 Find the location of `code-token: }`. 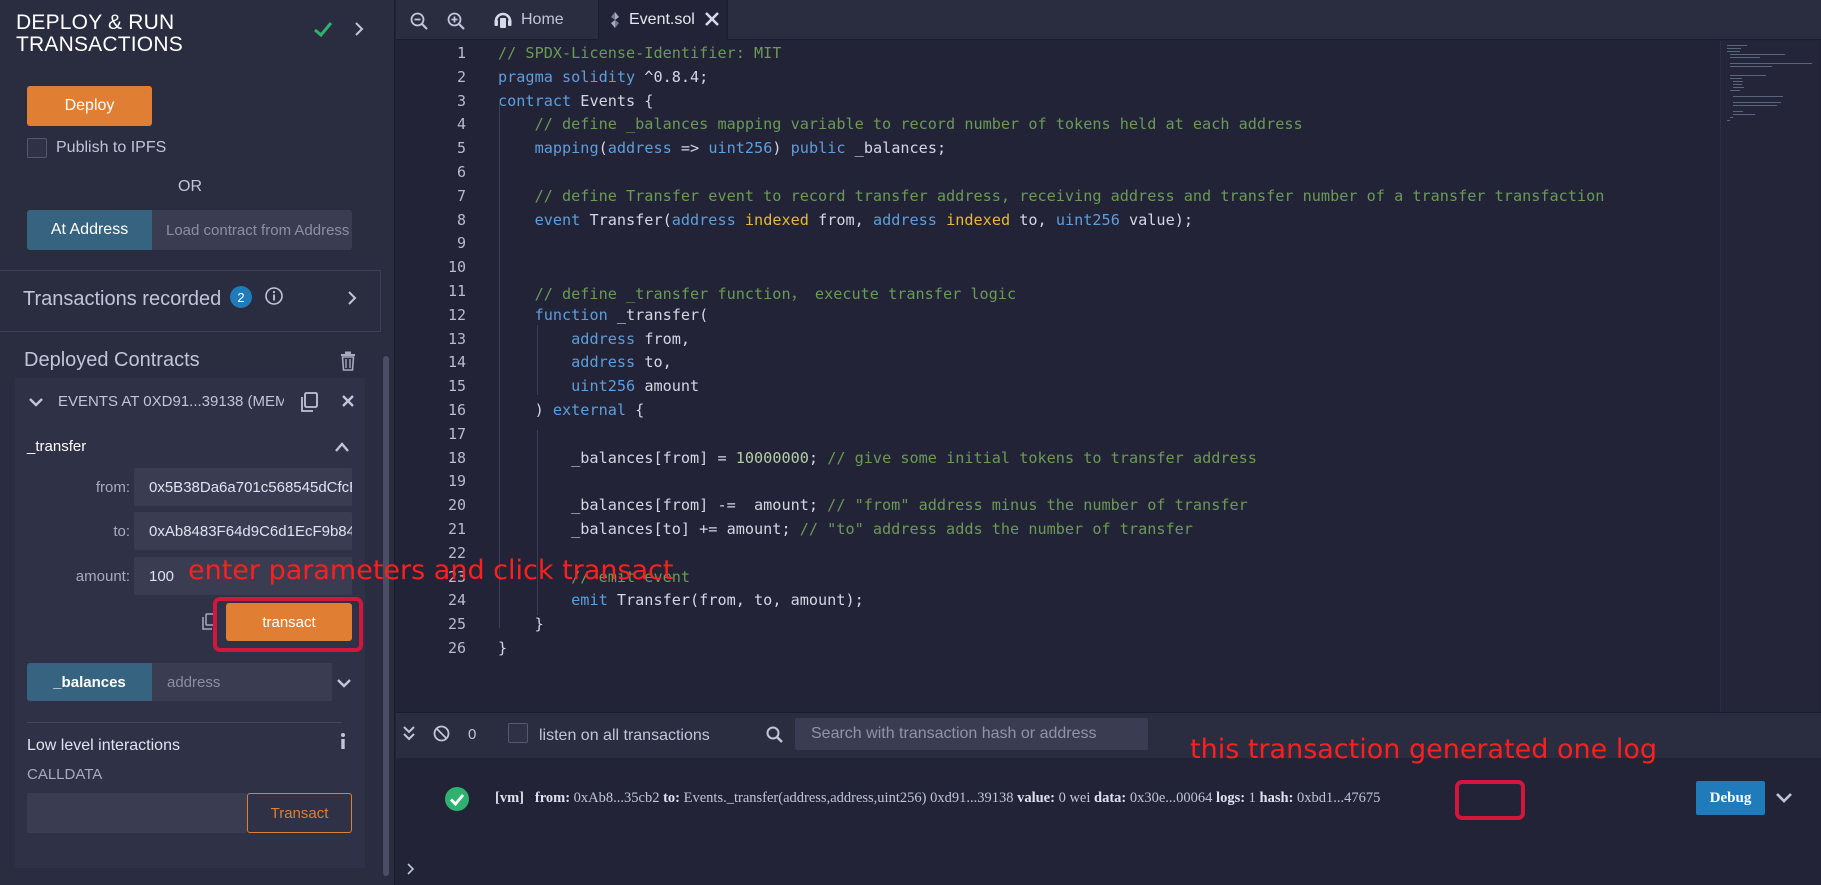

code-token: } is located at coordinates (503, 648).